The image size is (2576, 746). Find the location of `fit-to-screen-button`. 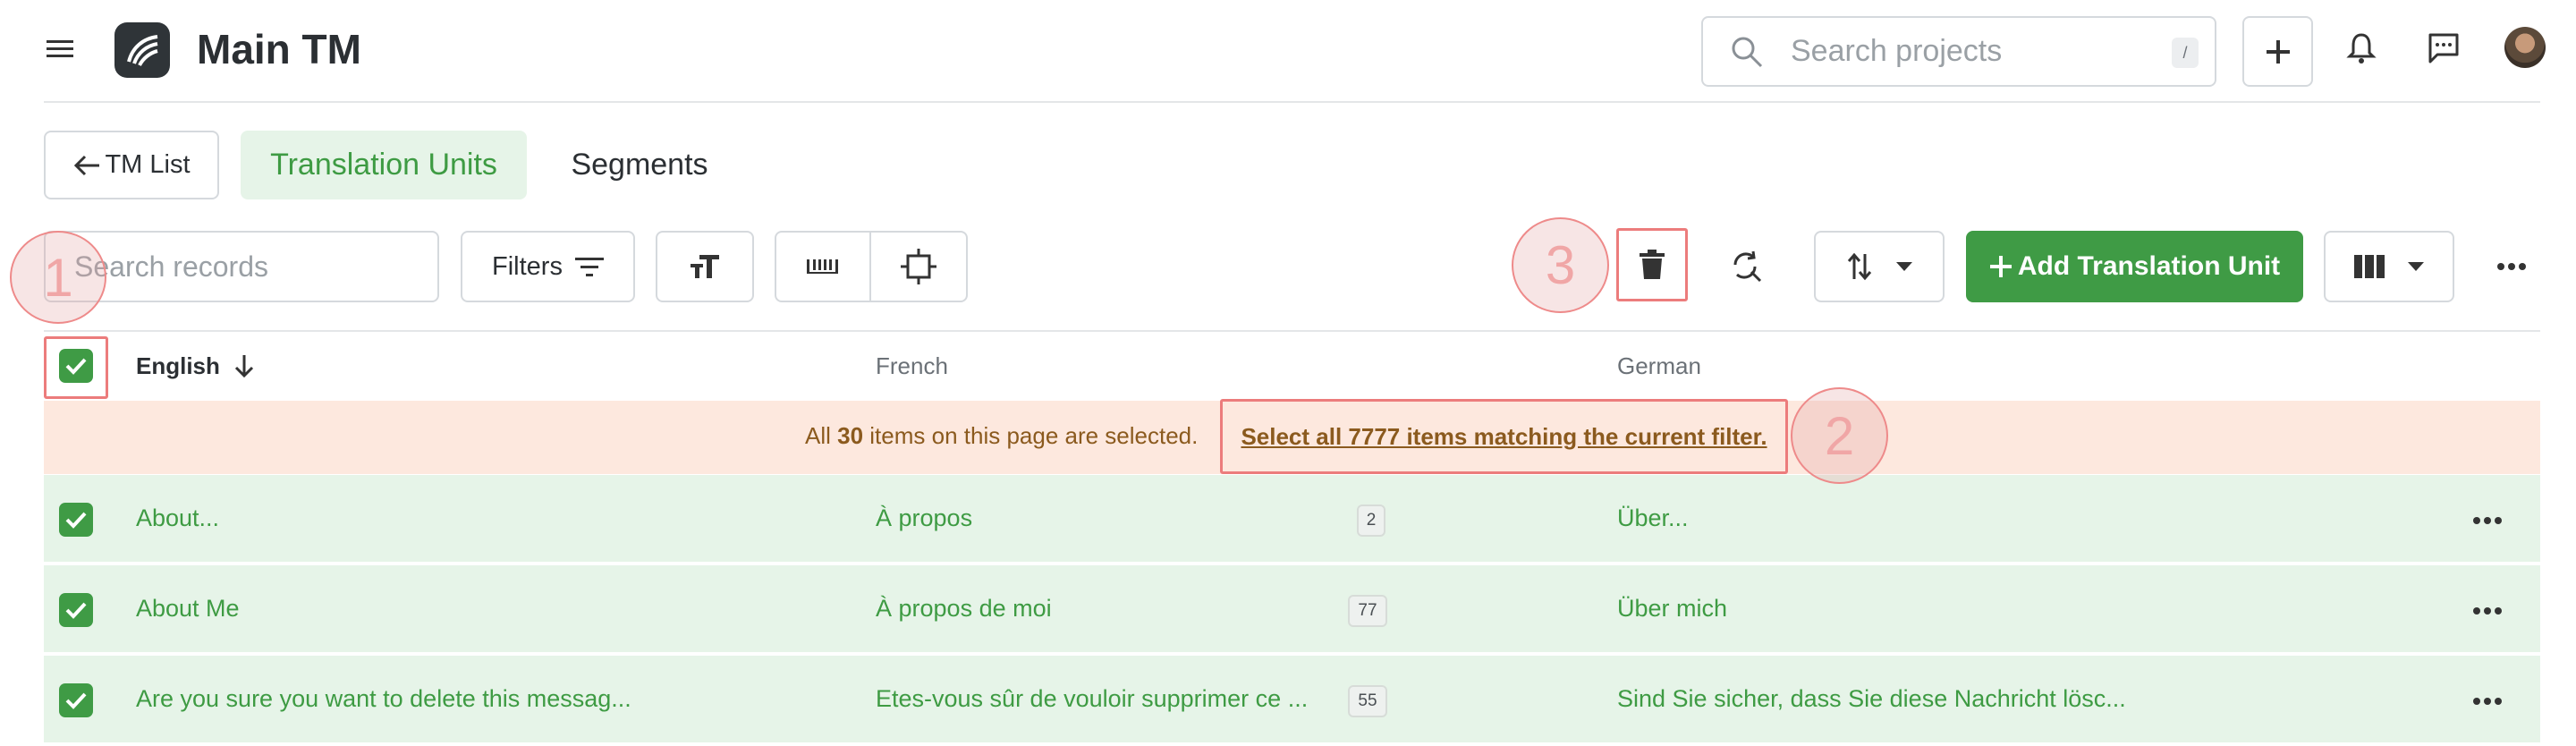

fit-to-screen-button is located at coordinates (918, 267).